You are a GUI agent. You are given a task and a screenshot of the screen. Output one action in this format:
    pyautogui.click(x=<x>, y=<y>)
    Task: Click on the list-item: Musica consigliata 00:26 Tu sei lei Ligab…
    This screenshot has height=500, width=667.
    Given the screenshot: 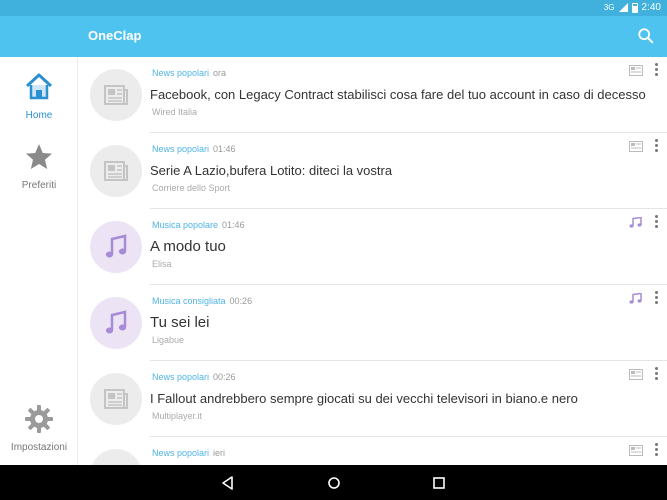 What is the action you would take?
    pyautogui.click(x=372, y=323)
    